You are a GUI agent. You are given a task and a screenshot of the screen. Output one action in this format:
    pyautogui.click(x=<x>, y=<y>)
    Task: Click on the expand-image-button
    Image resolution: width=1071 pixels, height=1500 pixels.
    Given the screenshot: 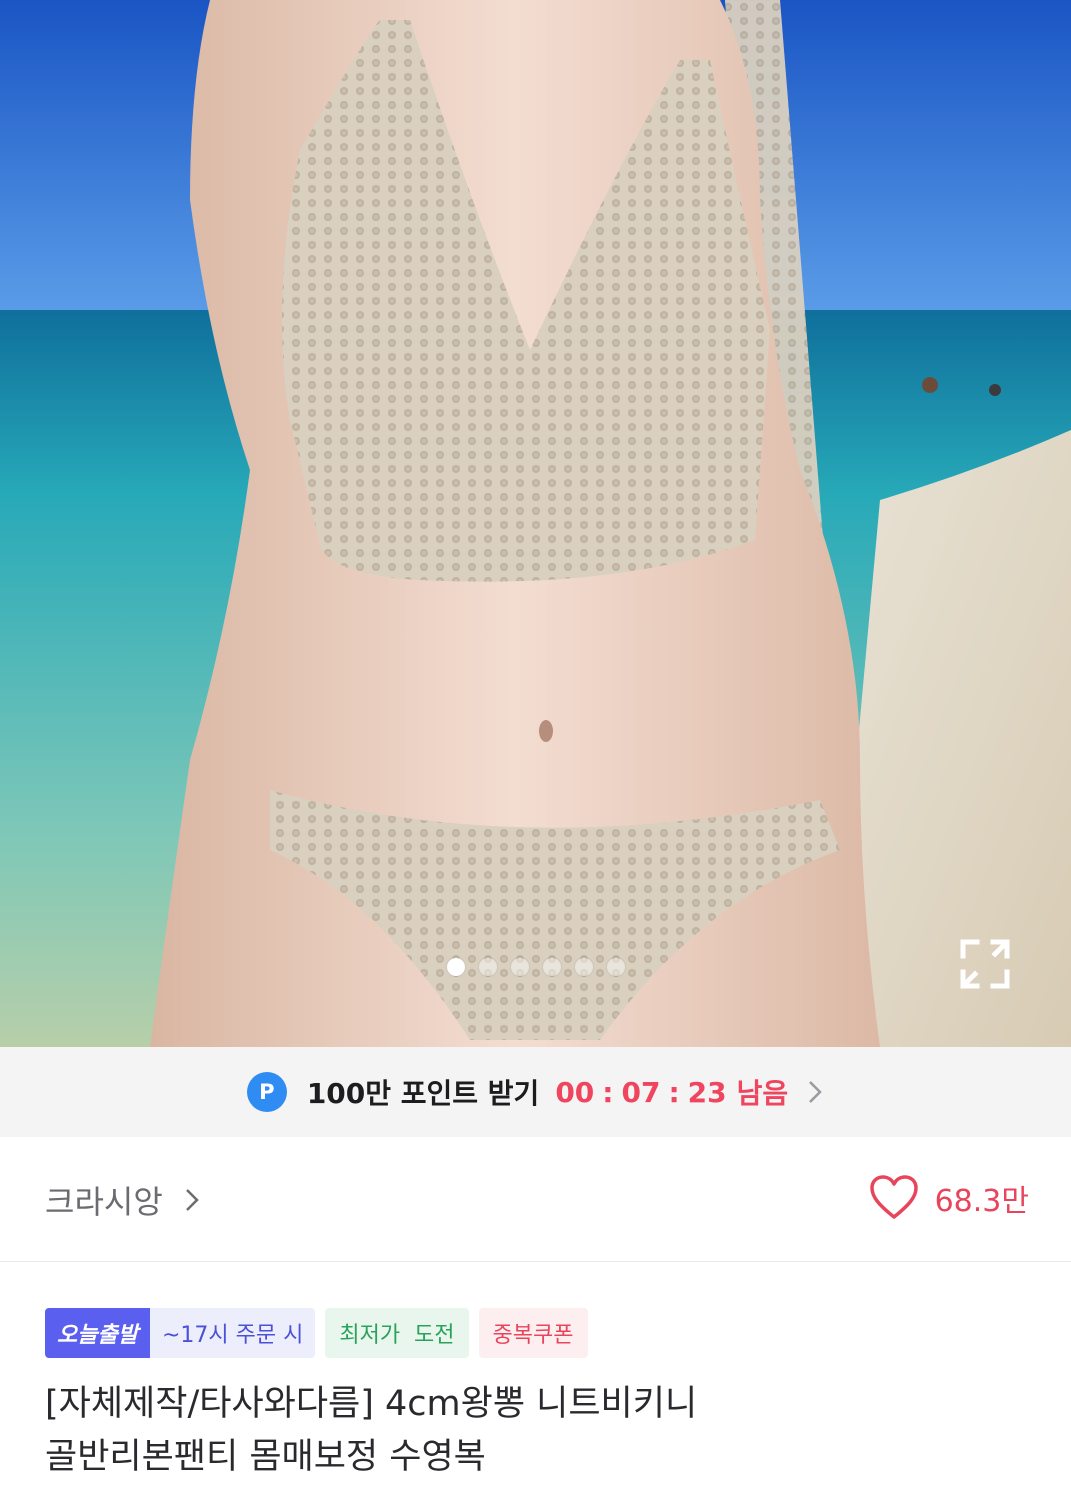 What is the action you would take?
    pyautogui.click(x=985, y=964)
    